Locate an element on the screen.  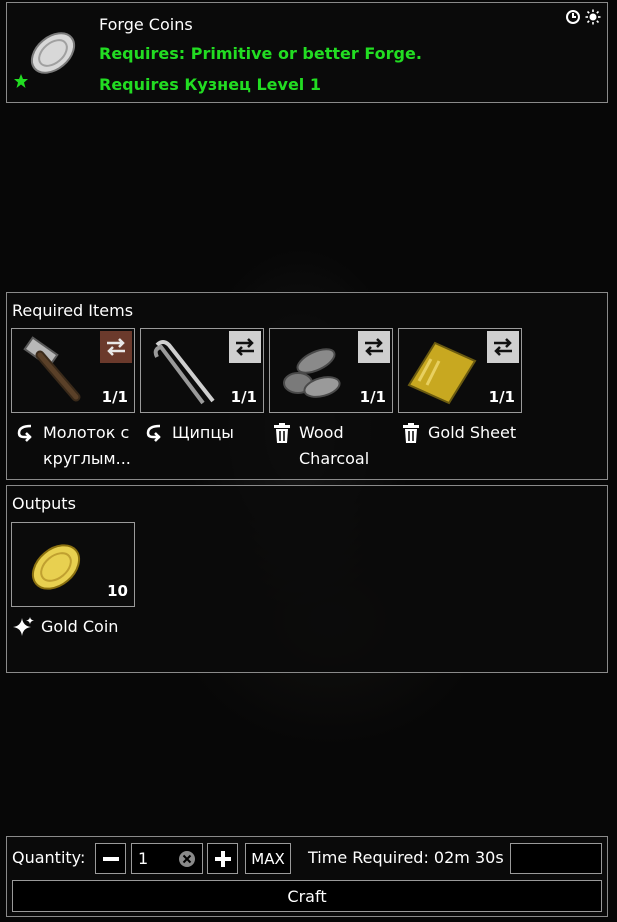
time-required: Time Required: 02m 30s is located at coordinates (406, 857).